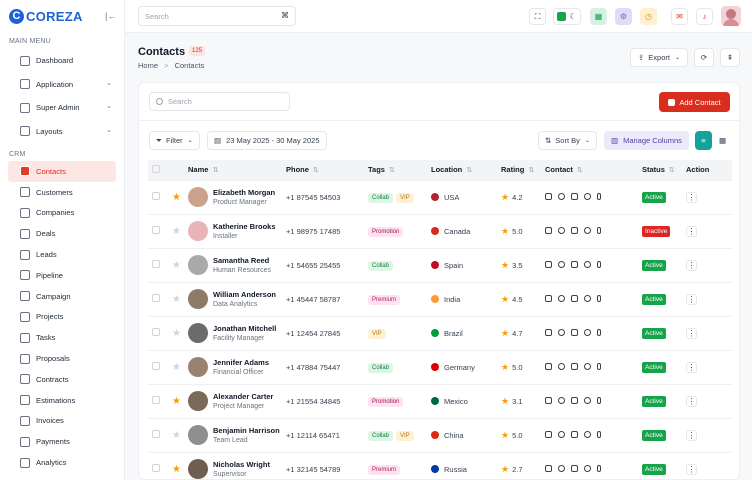 This screenshot has height=480, width=752. I want to click on list-view-icon: ≡, so click(703, 140).